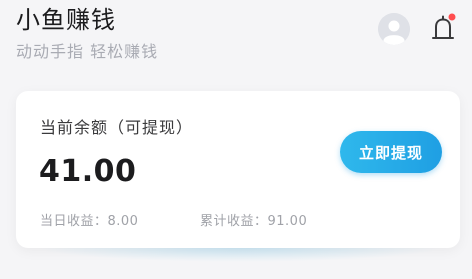 Image resolution: width=472 pixels, height=279 pixels. What do you see at coordinates (394, 29) in the screenshot?
I see `user-avatar-icon` at bounding box center [394, 29].